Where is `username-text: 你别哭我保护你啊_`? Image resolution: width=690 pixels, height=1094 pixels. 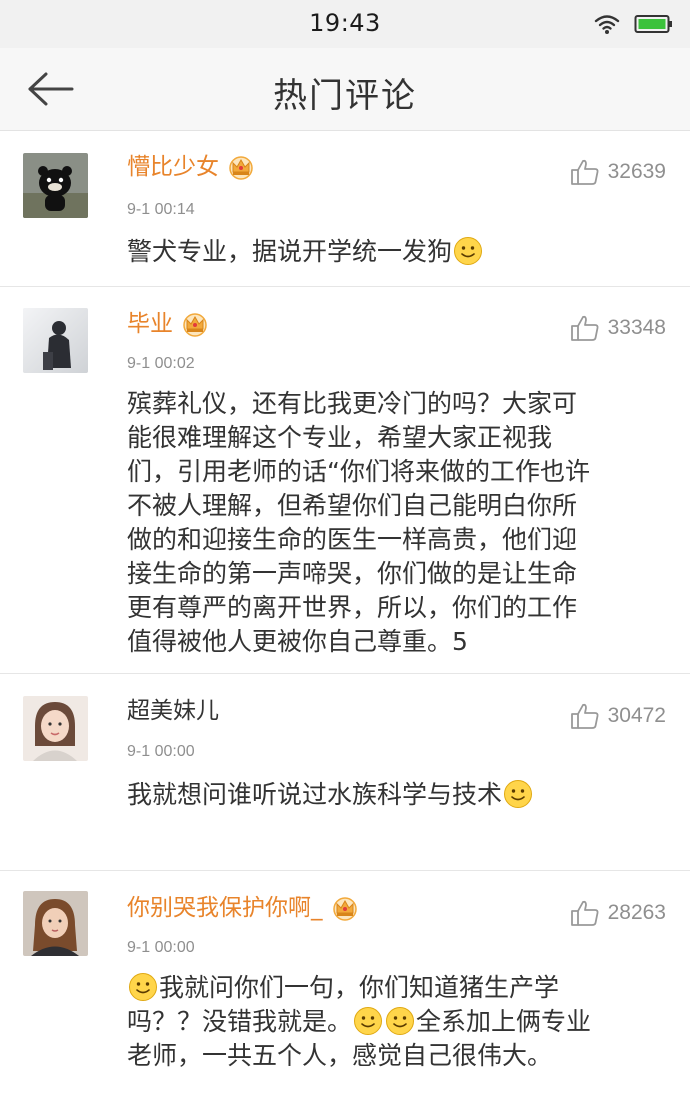 username-text: 你别哭我保护你啊_ is located at coordinates (225, 908).